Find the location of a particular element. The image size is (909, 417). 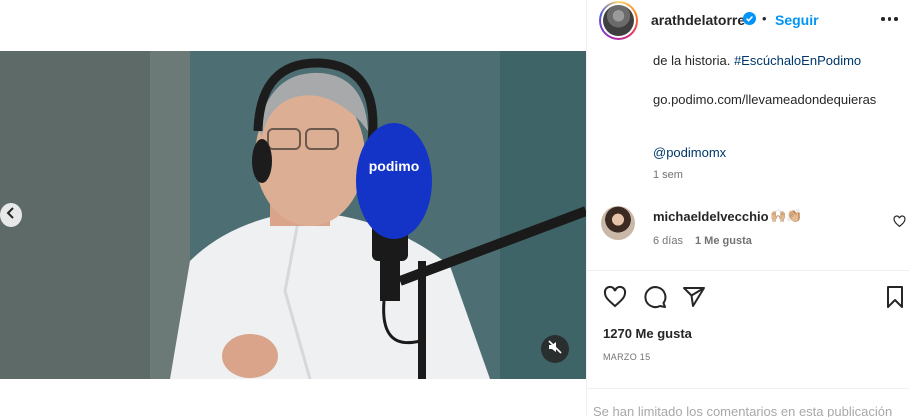

comment-text: 🙌🏼👏🏼 is located at coordinates (786, 215).